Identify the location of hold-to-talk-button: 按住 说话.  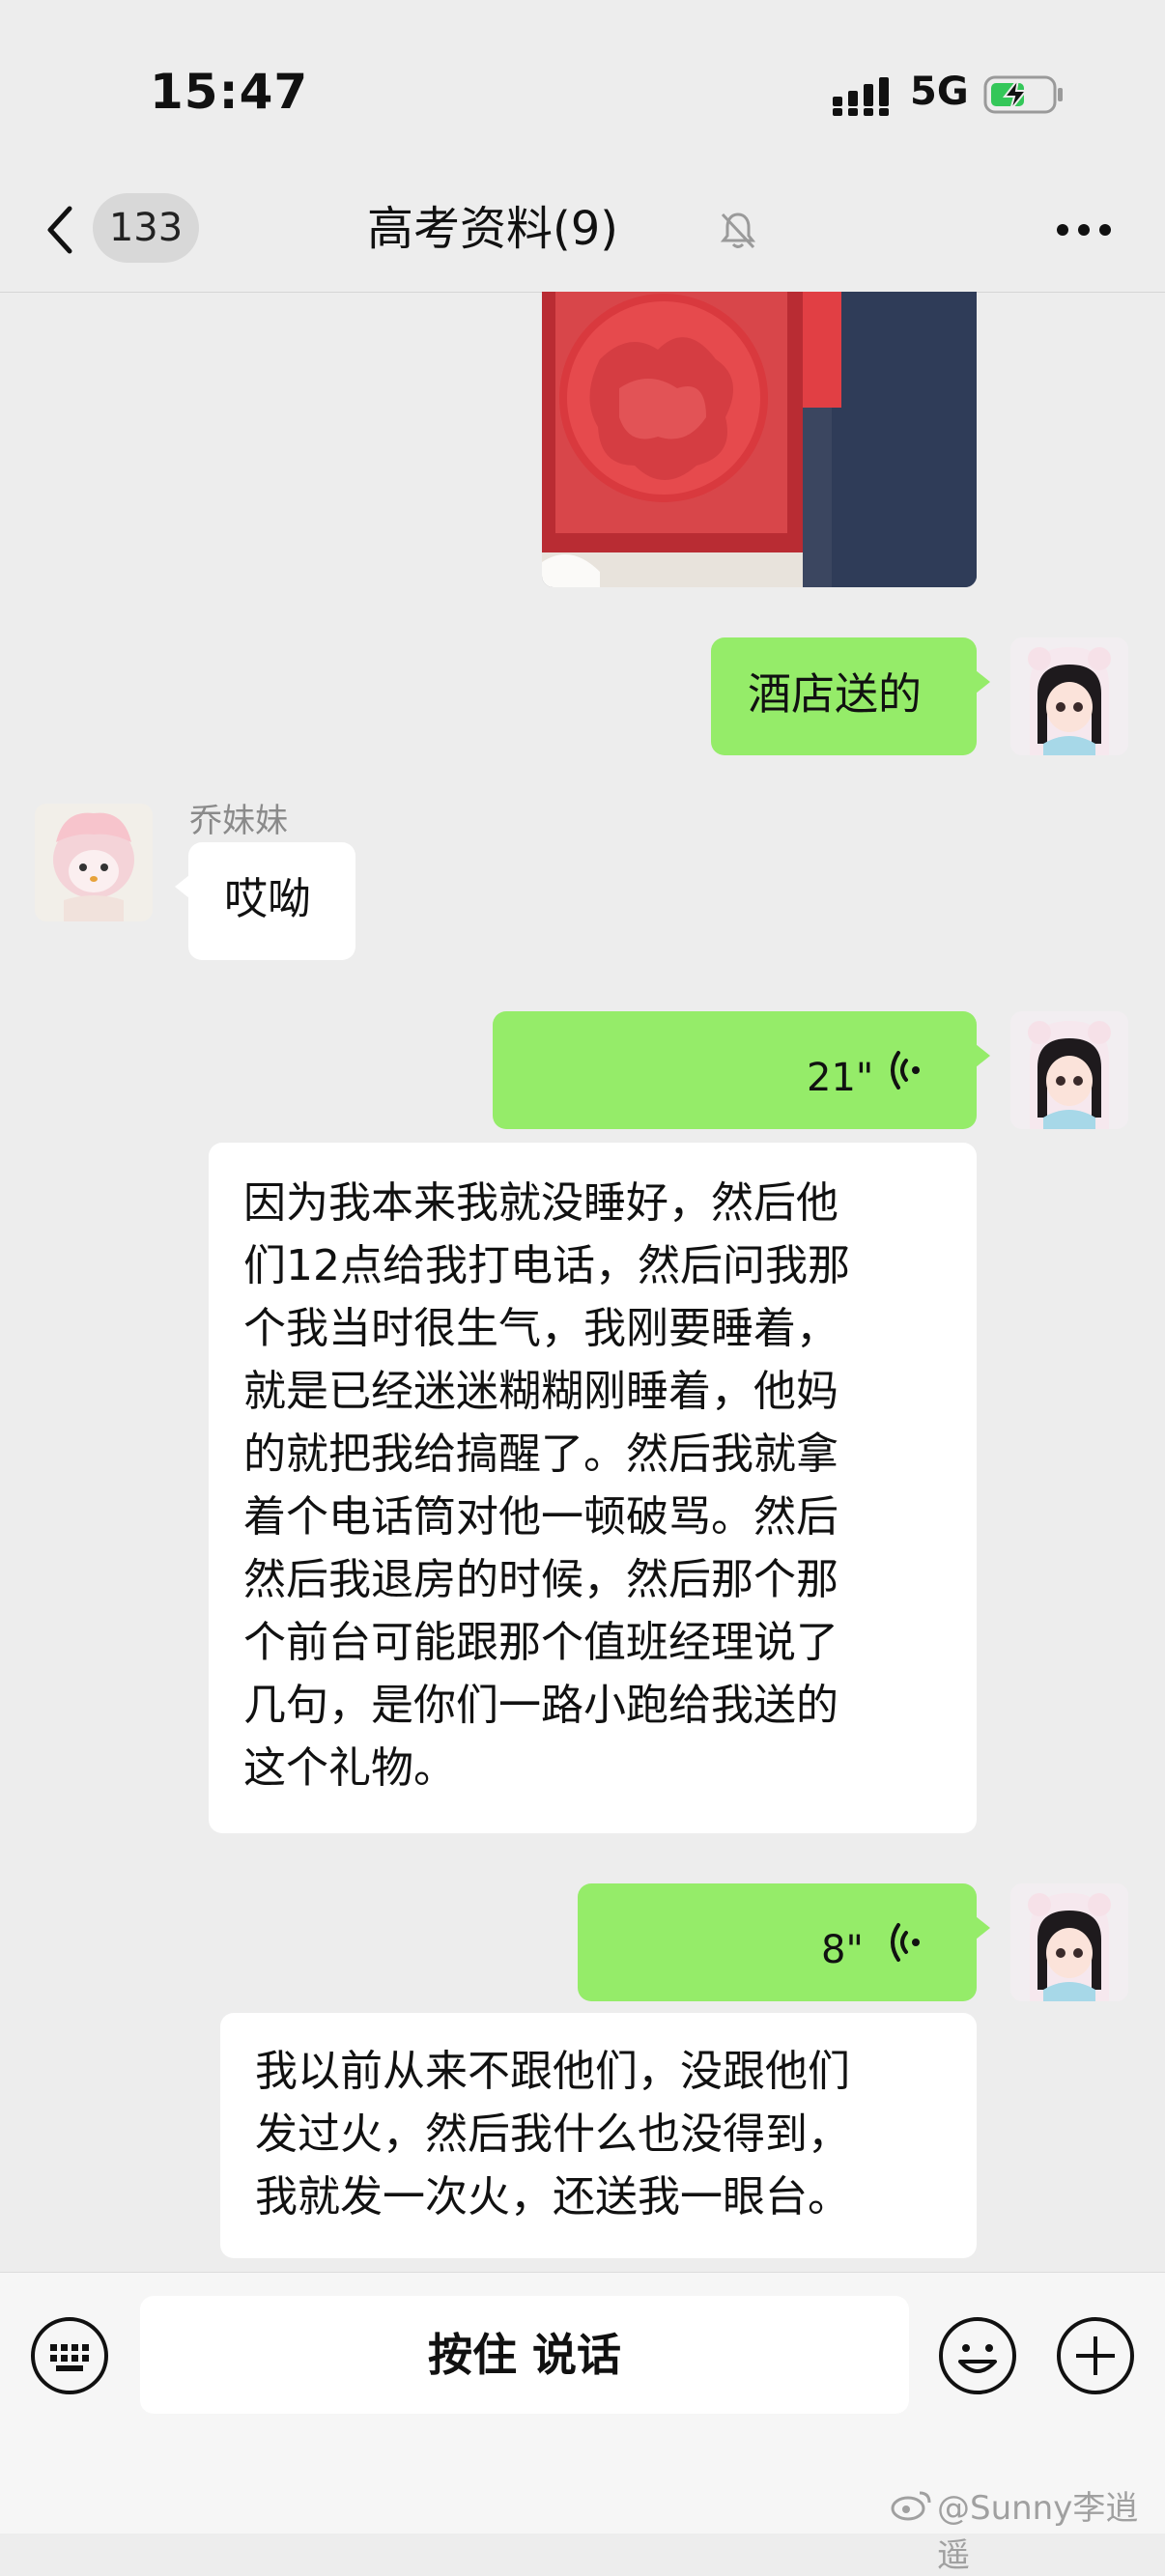
(525, 2355).